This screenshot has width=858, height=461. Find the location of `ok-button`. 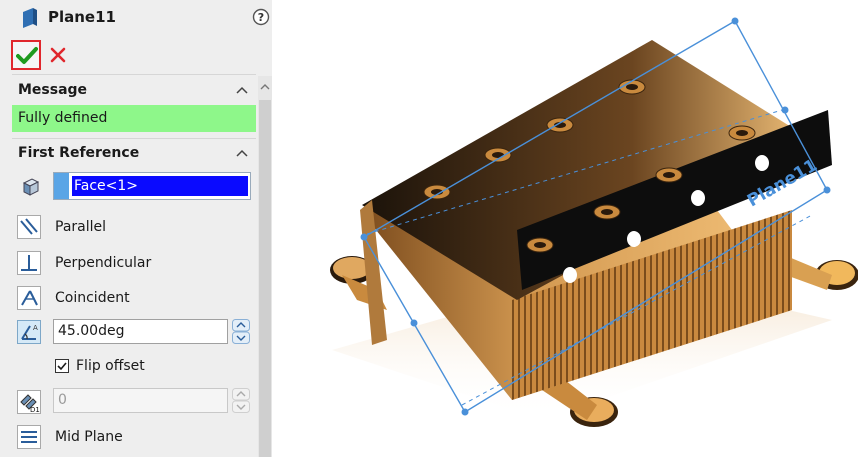

ok-button is located at coordinates (26, 55).